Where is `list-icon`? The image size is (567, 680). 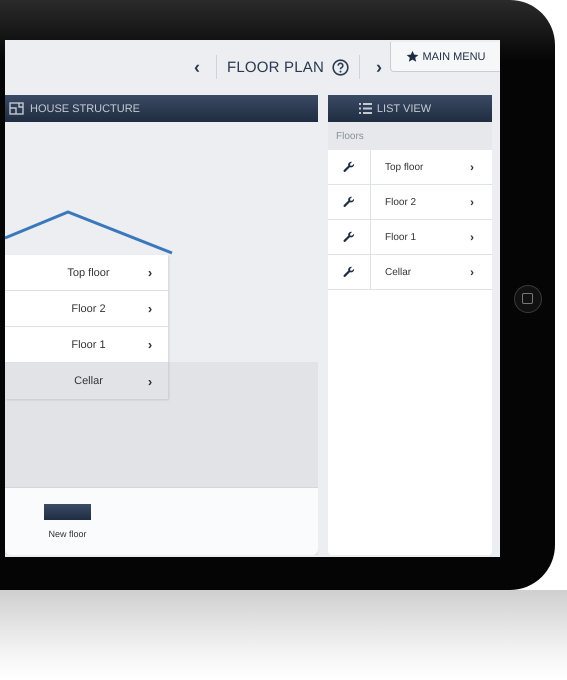 list-icon is located at coordinates (365, 108).